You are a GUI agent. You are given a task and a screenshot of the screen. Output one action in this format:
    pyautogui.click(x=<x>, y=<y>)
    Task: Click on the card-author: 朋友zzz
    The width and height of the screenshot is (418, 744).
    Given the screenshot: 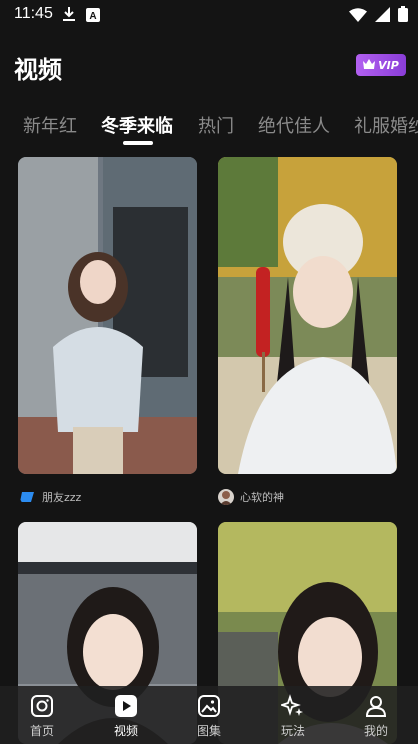 What is the action you would take?
    pyautogui.click(x=50, y=497)
    